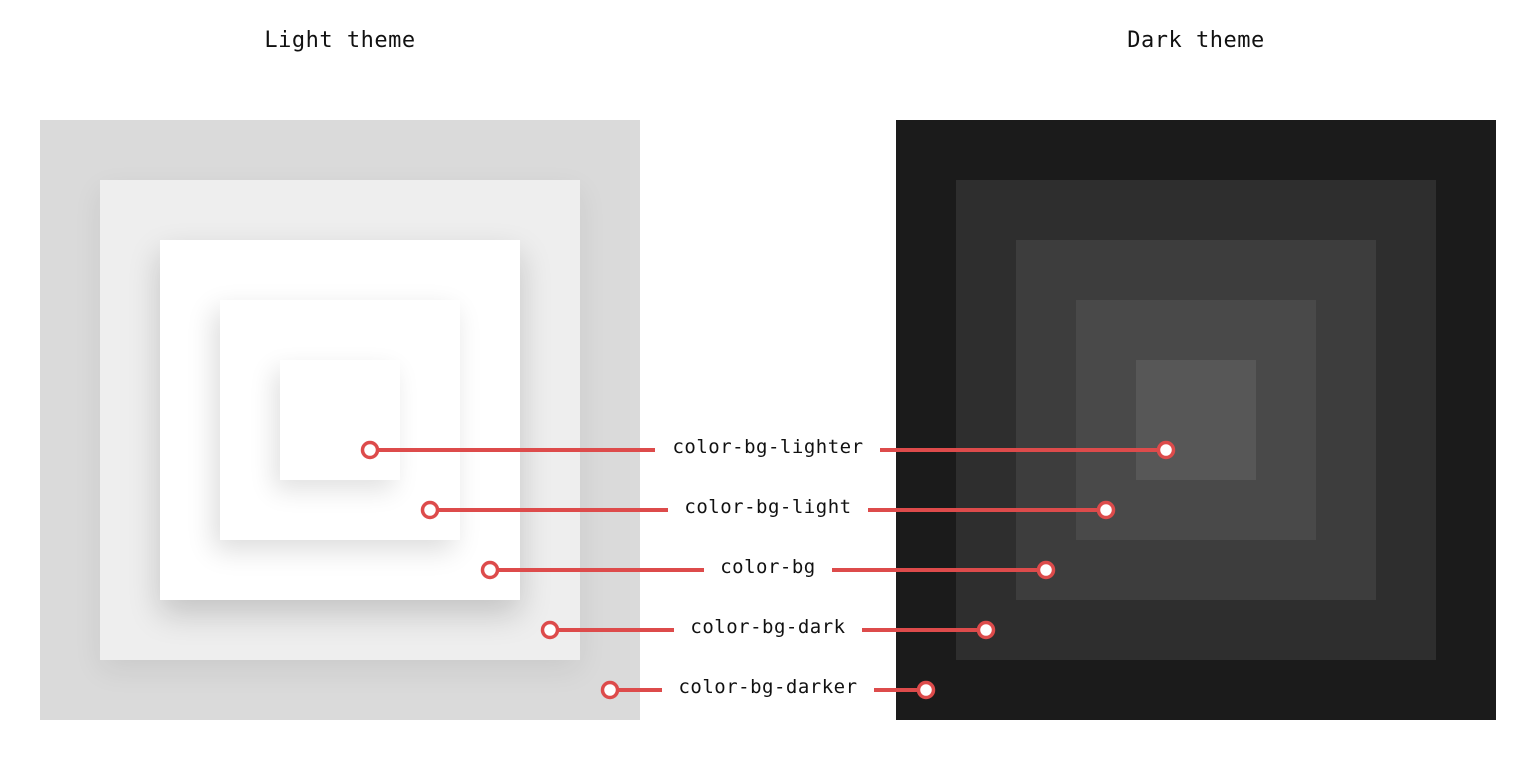 This screenshot has width=1536, height=760. What do you see at coordinates (768, 567) in the screenshot?
I see `label-color-bg: color-bg` at bounding box center [768, 567].